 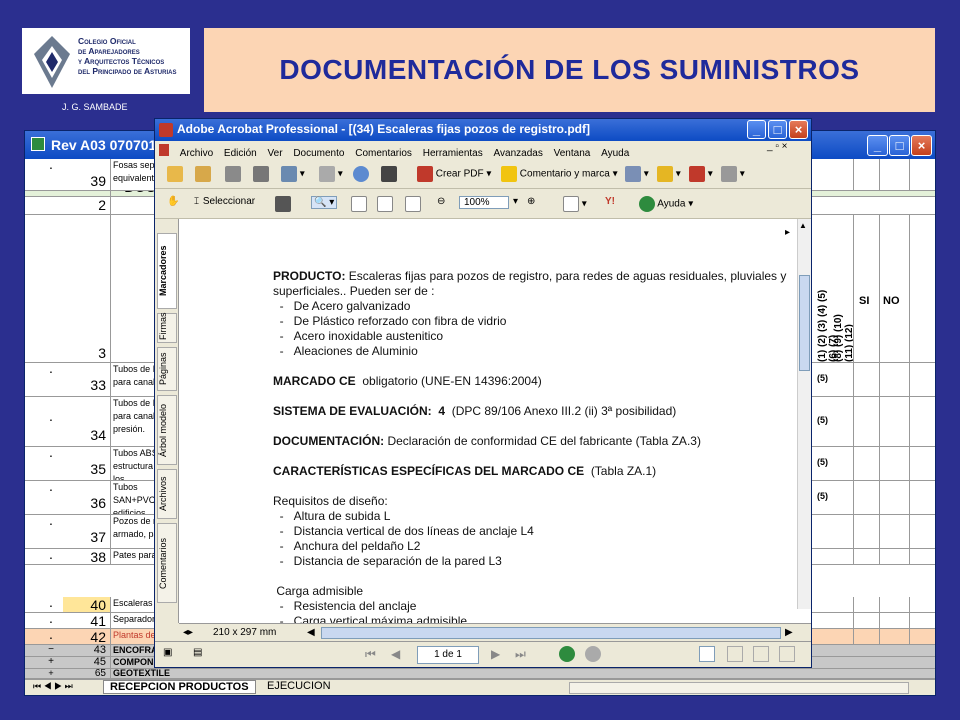 I want to click on previous-page-icon: ◀, so click(x=395, y=654).